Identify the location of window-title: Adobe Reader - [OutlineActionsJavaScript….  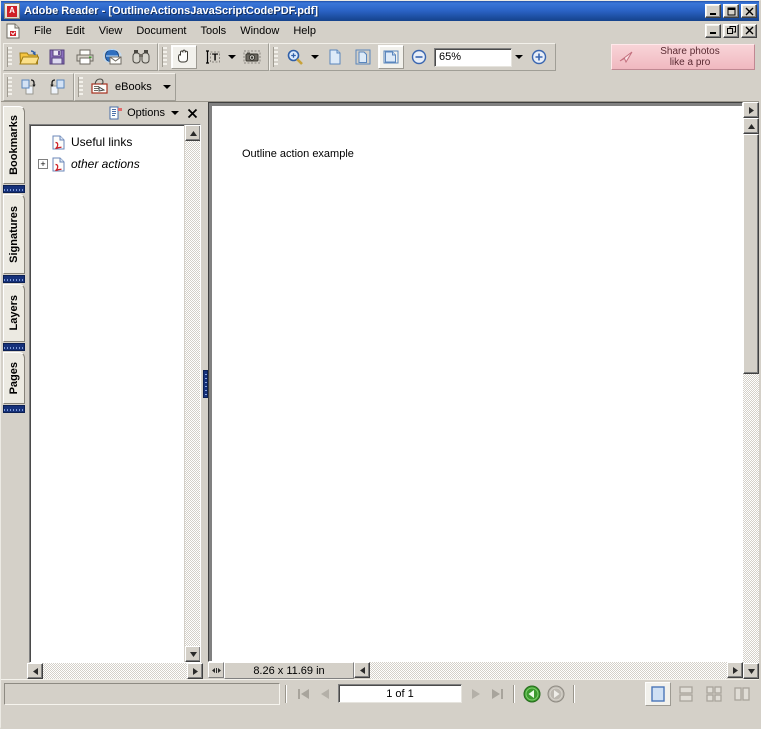
(171, 11).